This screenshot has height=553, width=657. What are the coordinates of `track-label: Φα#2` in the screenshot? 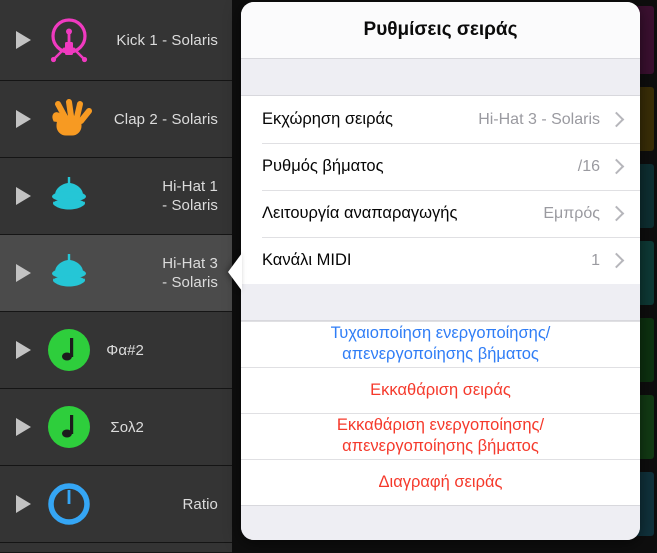 It's located at (125, 350).